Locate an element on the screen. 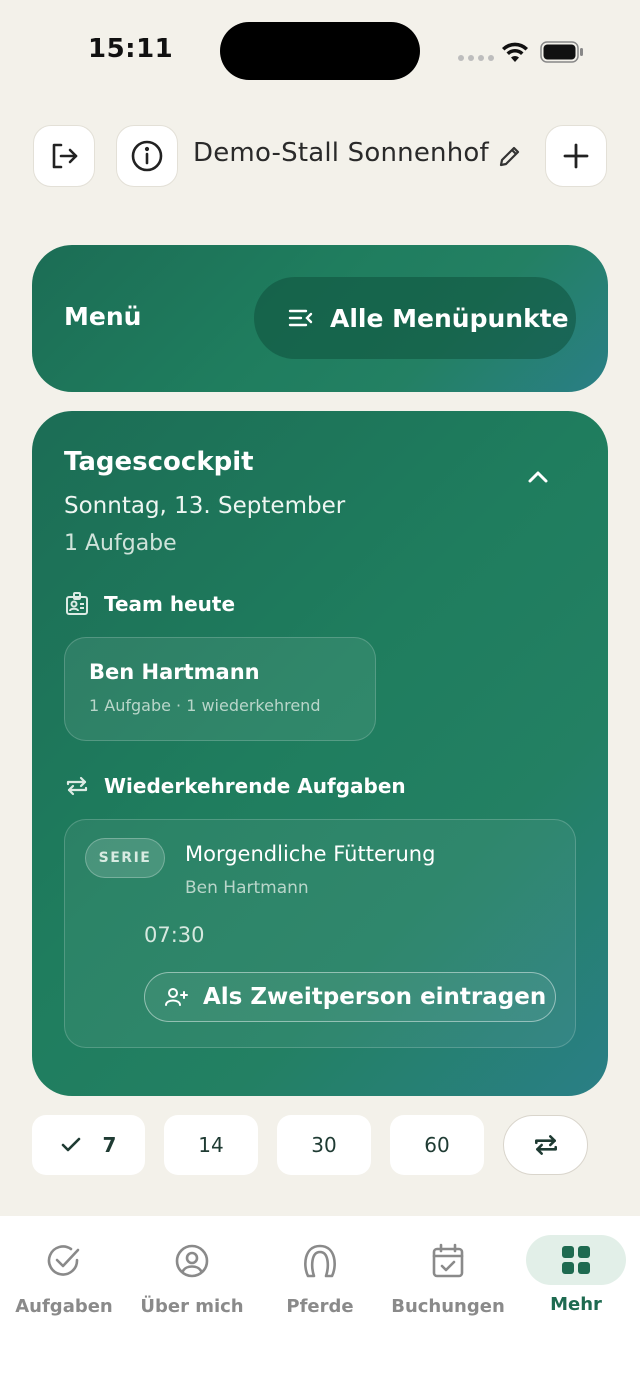 The width and height of the screenshot is (640, 1392). tab-about-me: Über mich is located at coordinates (192, 1277).